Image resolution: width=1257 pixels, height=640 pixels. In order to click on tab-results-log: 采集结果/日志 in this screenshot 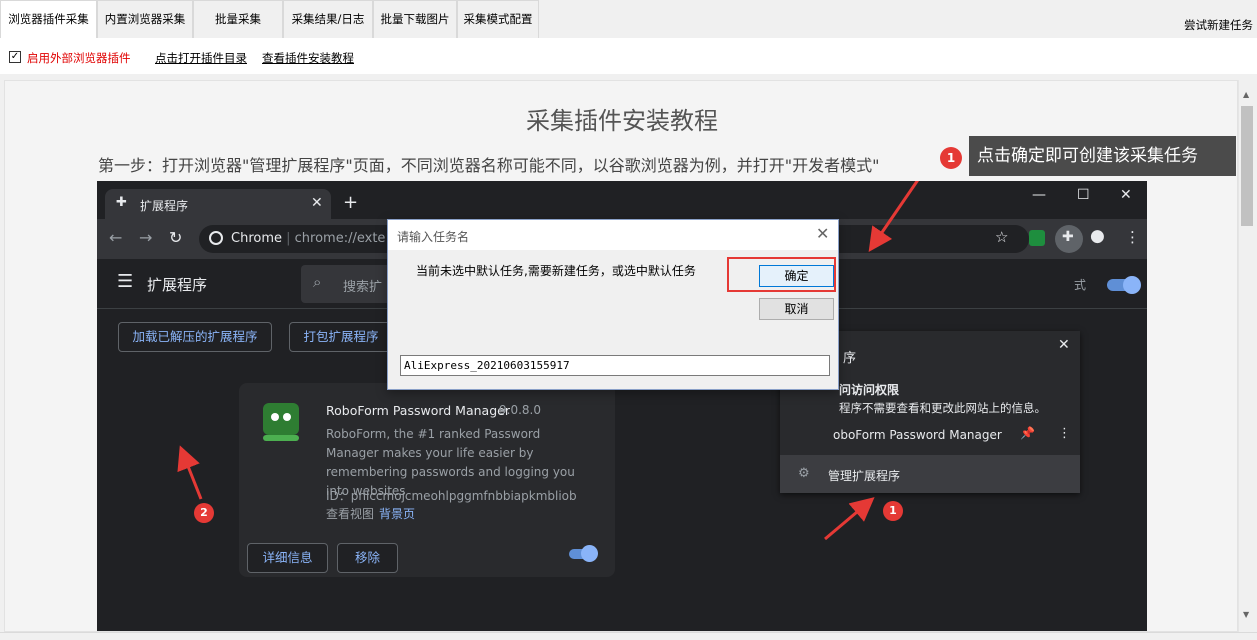, I will do `click(328, 19)`.